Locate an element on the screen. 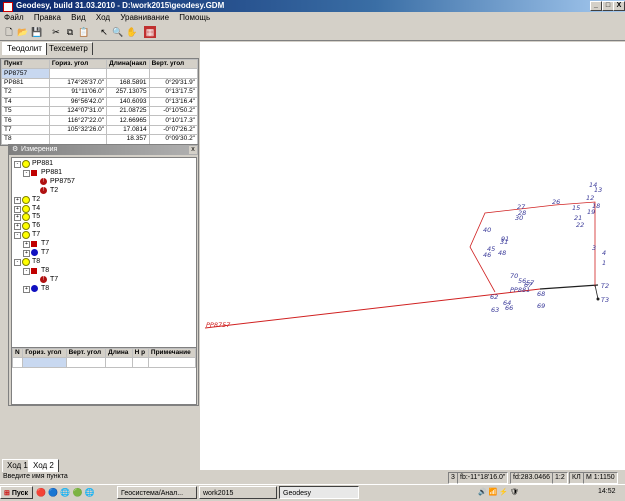 The height and width of the screenshot is (501, 625). taskbar-item-work2015: work2015 is located at coordinates (238, 492).